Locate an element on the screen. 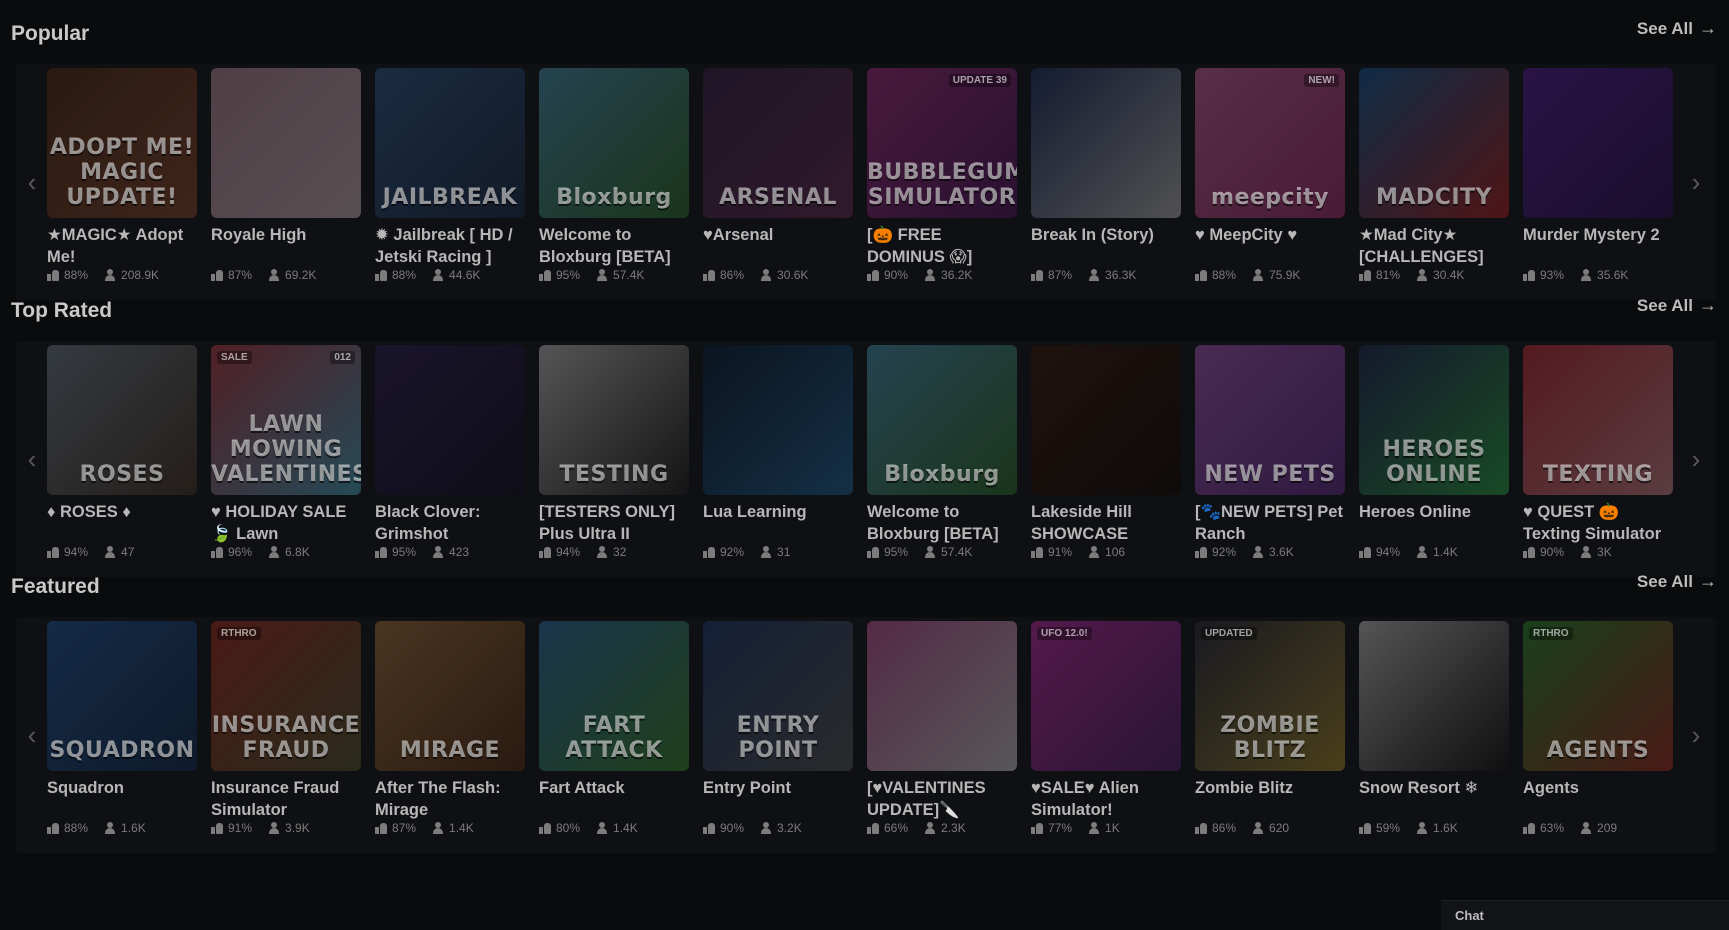  game-title: ★Mad City★ [CHALLENGES] is located at coordinates (1434, 246).